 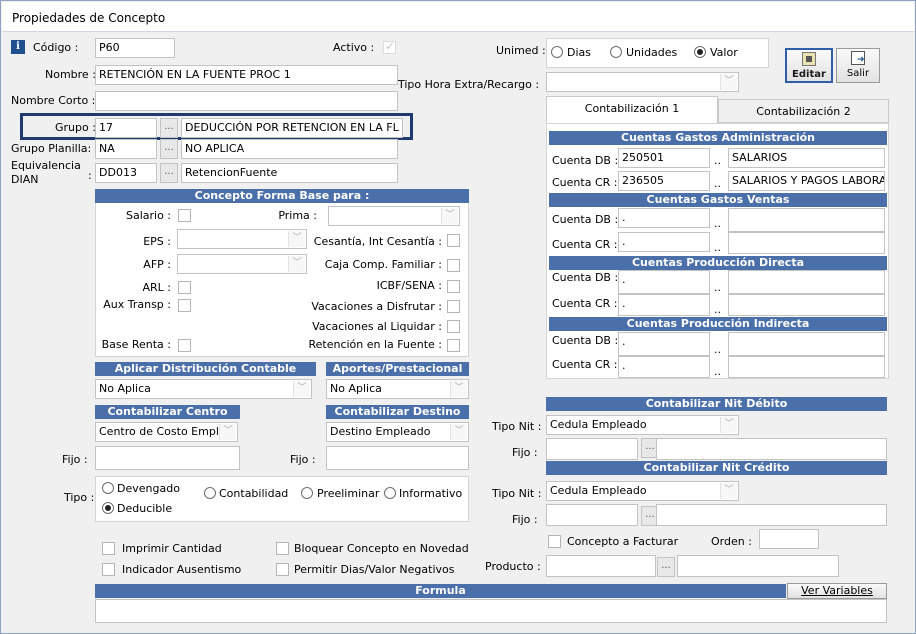 What do you see at coordinates (579, 52) in the screenshot?
I see `dias-label: Dias` at bounding box center [579, 52].